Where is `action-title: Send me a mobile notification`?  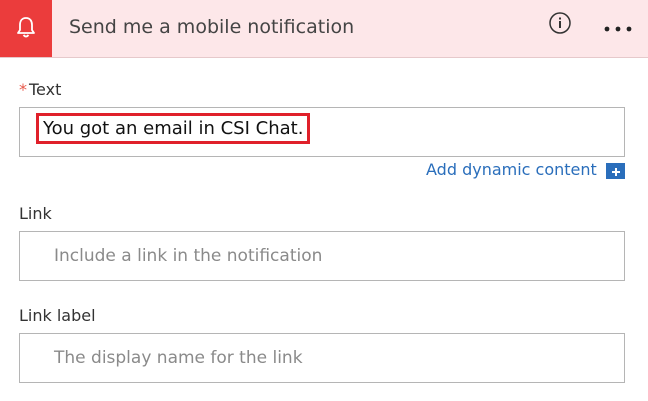
action-title: Send me a mobile notification is located at coordinates (211, 27).